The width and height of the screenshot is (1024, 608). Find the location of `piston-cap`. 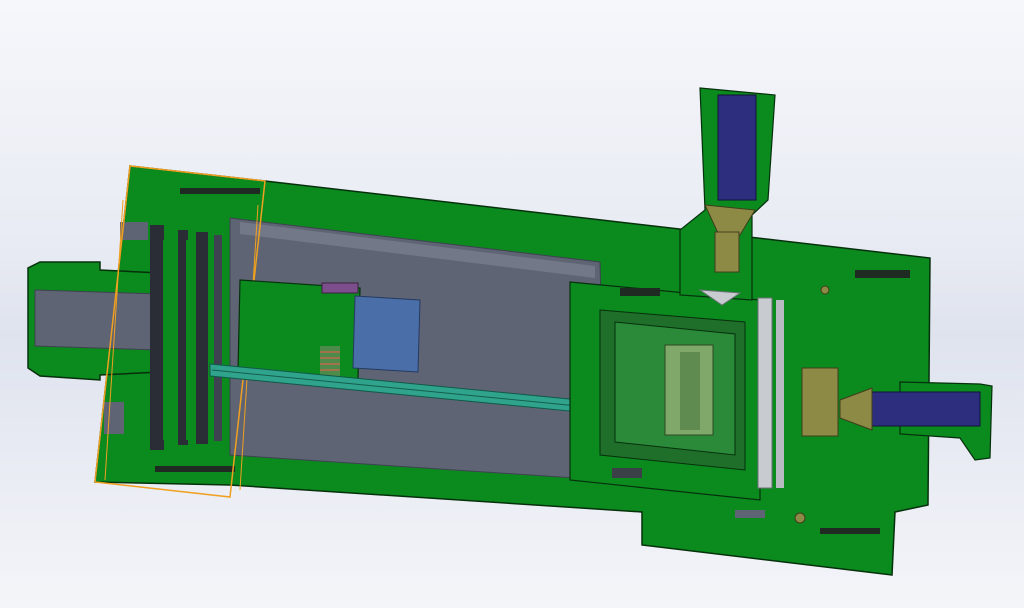

piston-cap is located at coordinates (340, 288).